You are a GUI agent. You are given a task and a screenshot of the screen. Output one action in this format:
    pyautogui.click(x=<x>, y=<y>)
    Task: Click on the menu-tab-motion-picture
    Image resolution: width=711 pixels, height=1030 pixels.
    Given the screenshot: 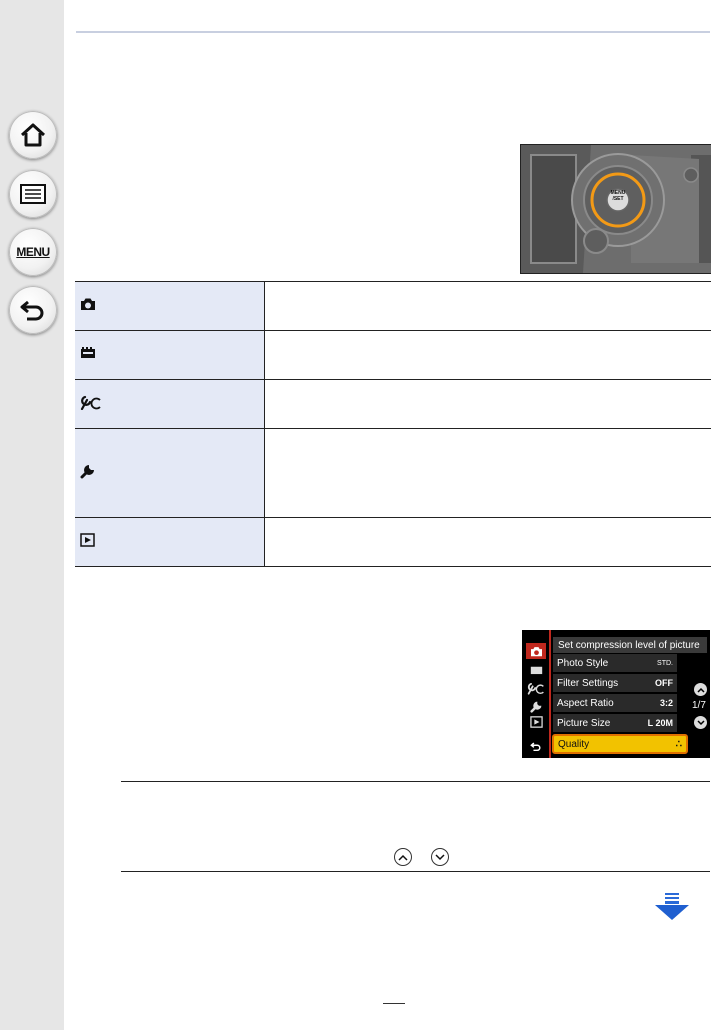 What is the action you would take?
    pyautogui.click(x=536, y=670)
    